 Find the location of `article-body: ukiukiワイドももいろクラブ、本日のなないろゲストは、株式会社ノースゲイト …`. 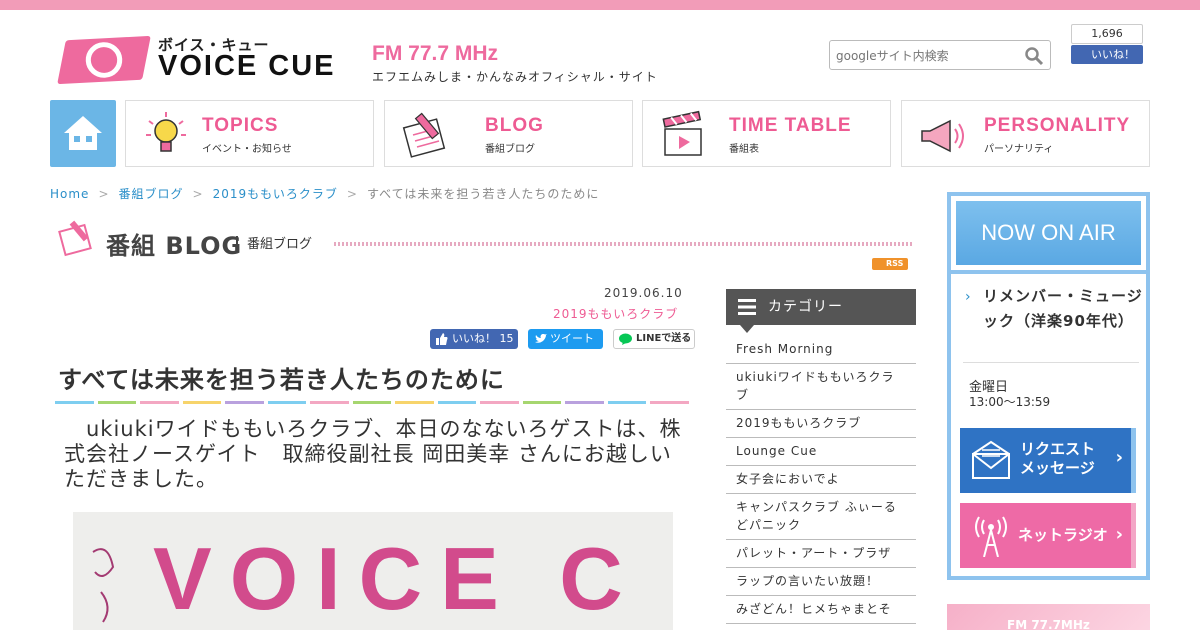

article-body: ukiukiワイドももいろクラブ、本日のなないろゲストは、株式会社ノースゲイト … is located at coordinates (373, 454).